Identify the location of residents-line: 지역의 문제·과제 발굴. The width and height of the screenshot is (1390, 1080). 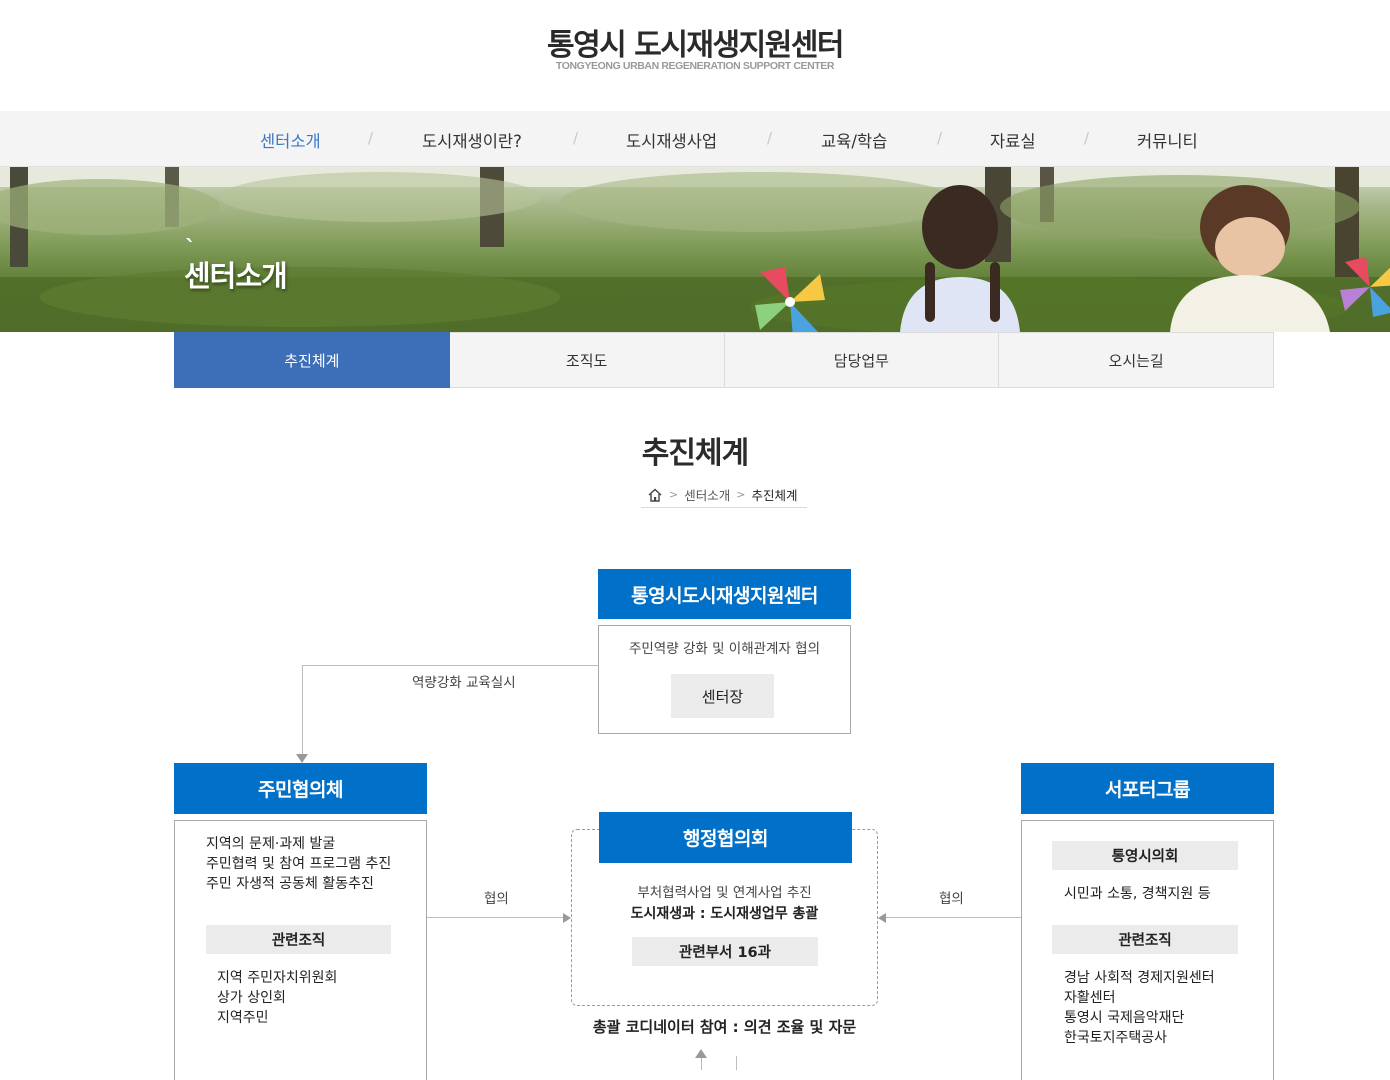
(271, 844).